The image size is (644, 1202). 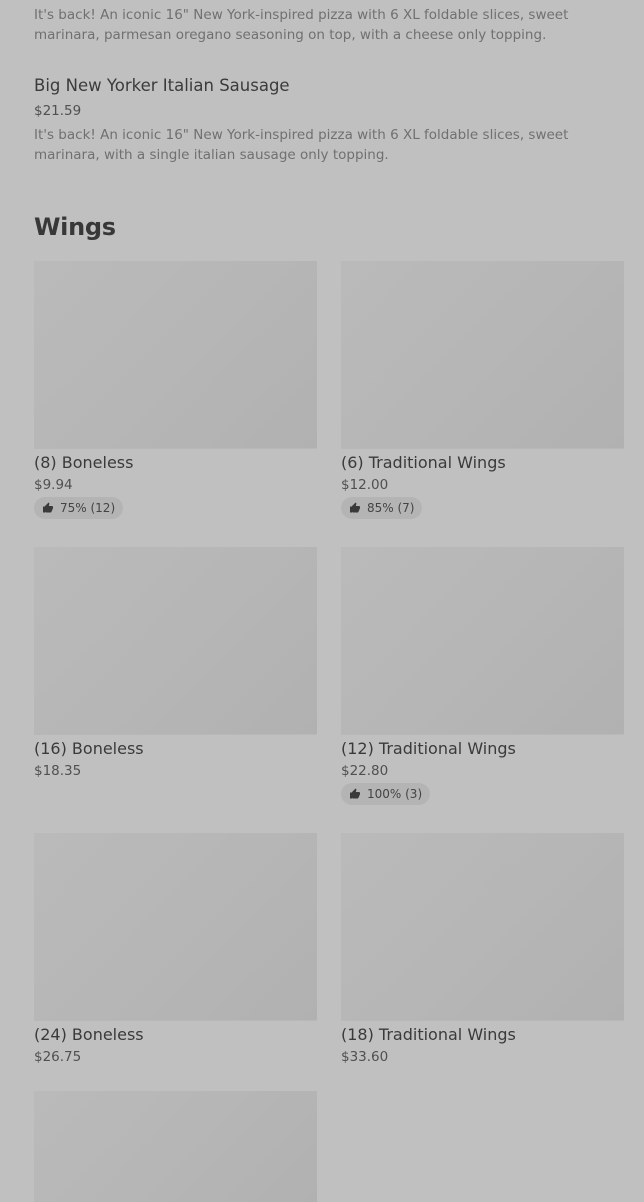 I want to click on card-title: (24) Boneless, so click(x=89, y=1034).